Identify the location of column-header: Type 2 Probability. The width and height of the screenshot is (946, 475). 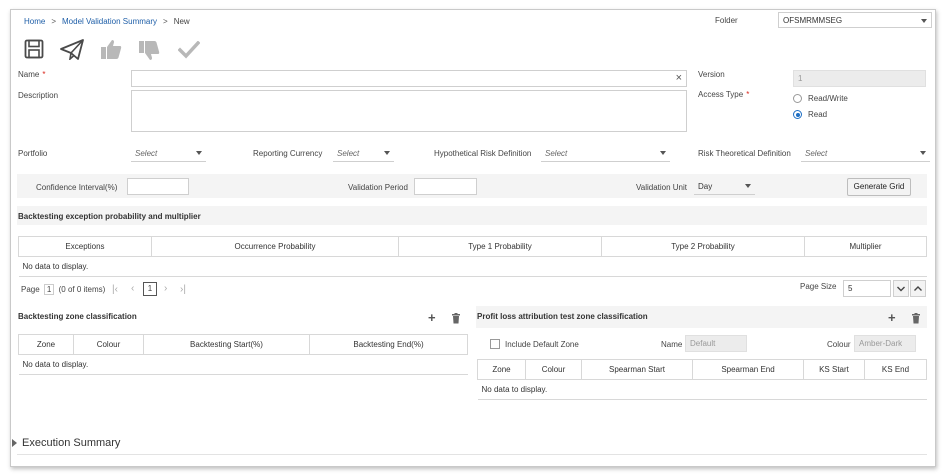
(703, 246).